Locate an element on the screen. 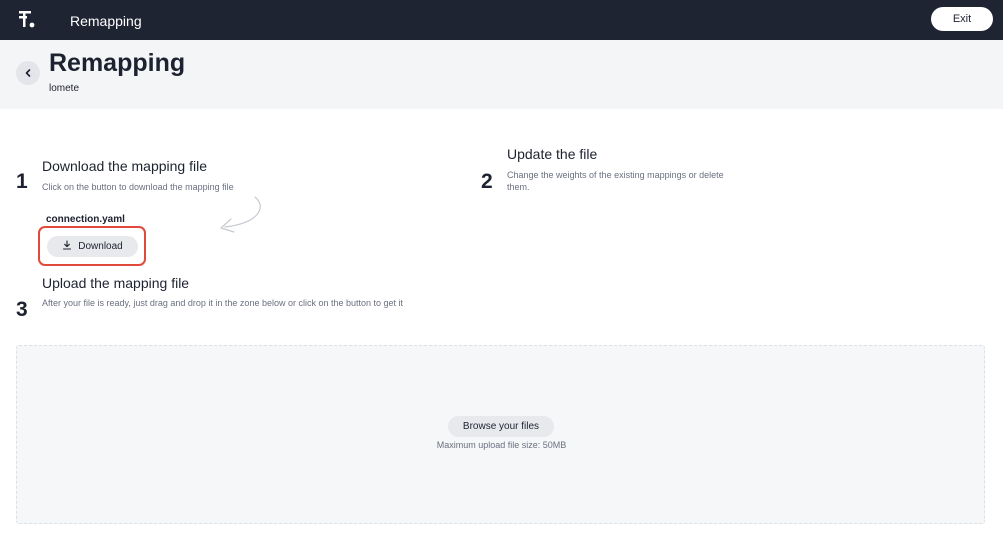 The image size is (1003, 538). back-button is located at coordinates (28, 73).